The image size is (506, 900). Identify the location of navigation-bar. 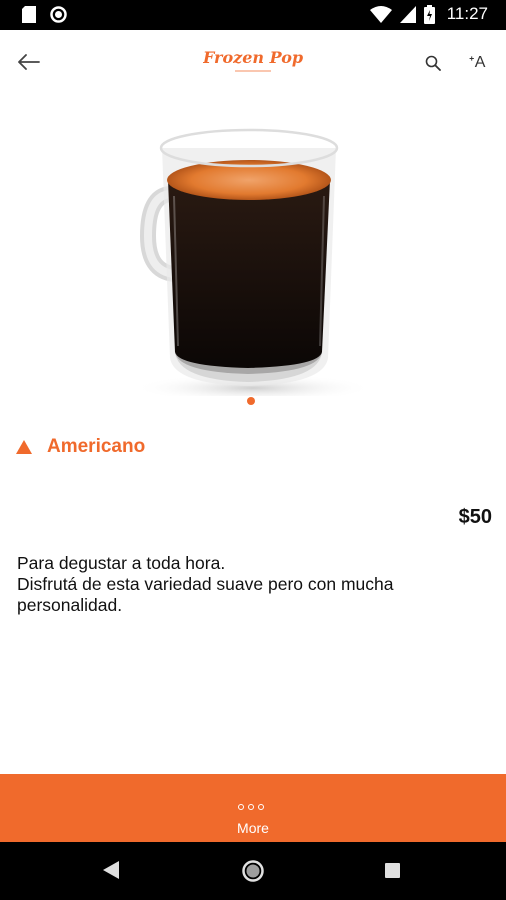
(253, 871).